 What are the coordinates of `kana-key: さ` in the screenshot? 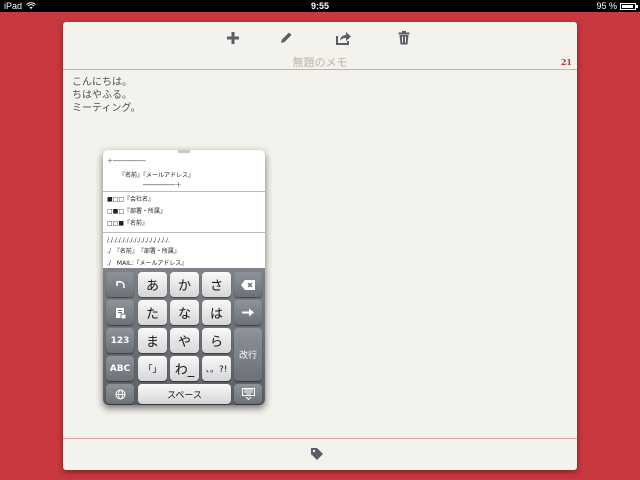 It's located at (216, 284).